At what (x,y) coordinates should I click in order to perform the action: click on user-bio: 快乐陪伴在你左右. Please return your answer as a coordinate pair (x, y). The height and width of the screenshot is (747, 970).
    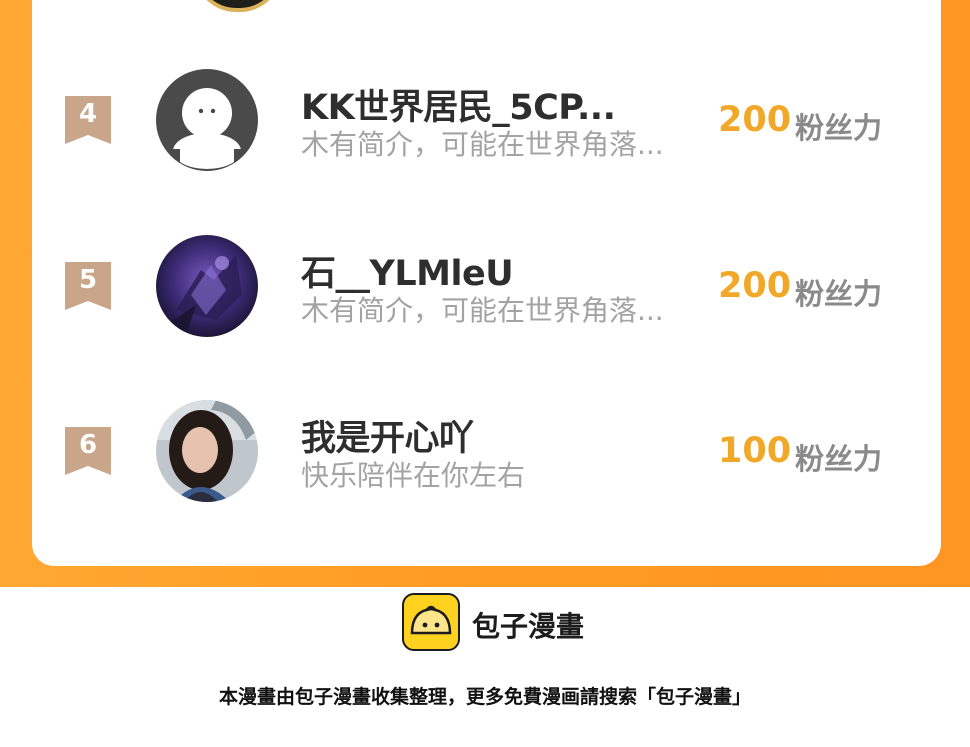
    Looking at the image, I should click on (413, 475).